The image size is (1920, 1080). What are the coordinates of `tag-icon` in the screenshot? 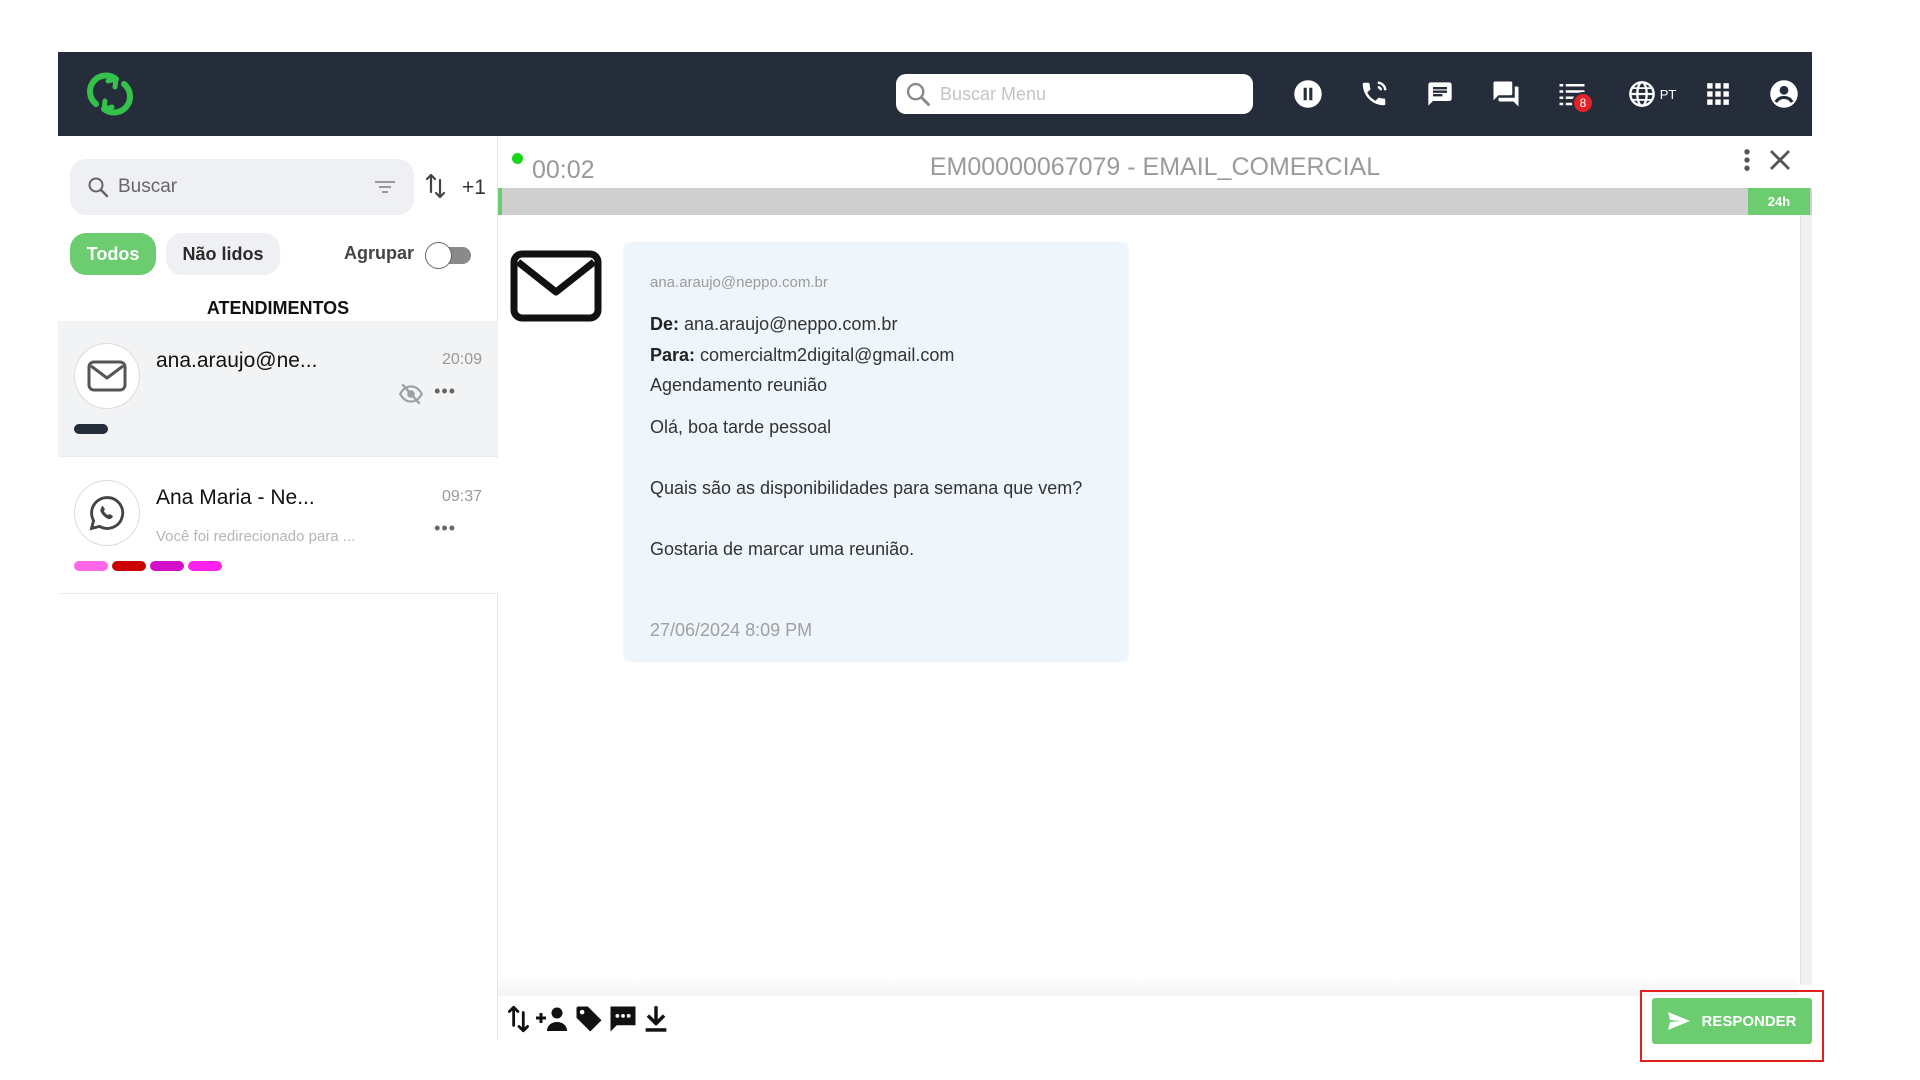 It's located at (589, 1019).